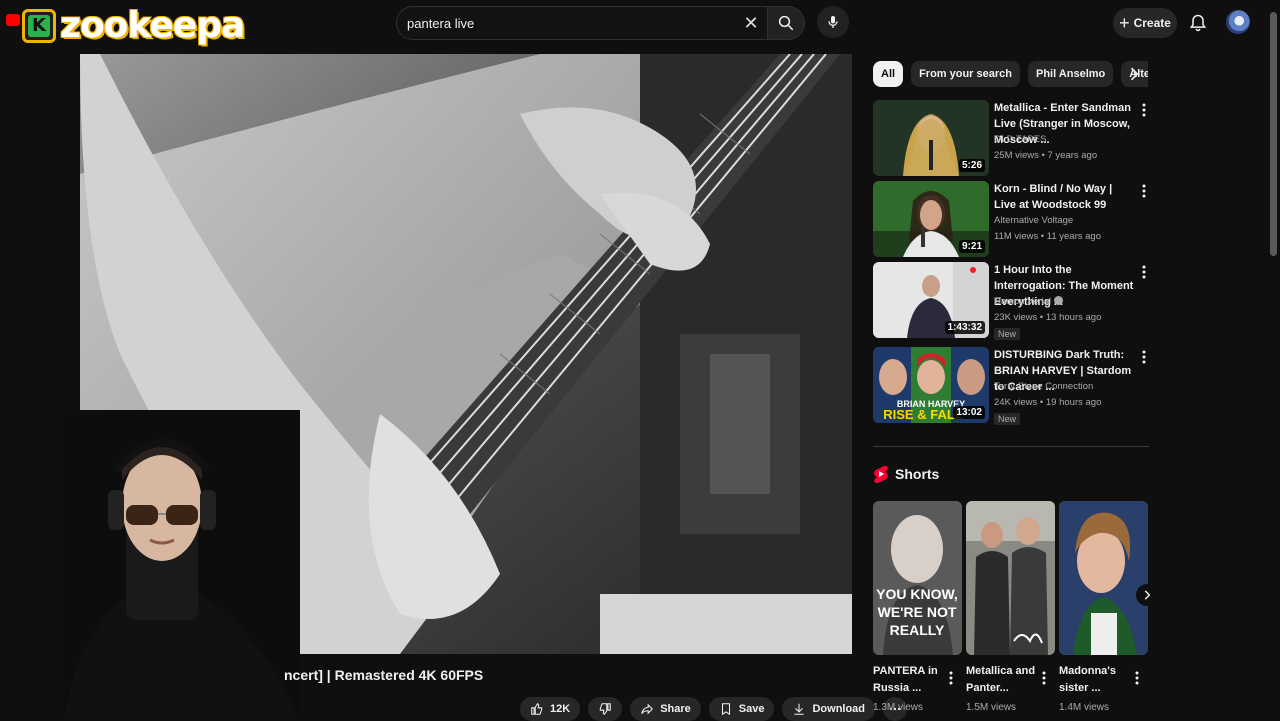 The height and width of the screenshot is (721, 1280). I want to click on like-button: 12K, so click(550, 709).